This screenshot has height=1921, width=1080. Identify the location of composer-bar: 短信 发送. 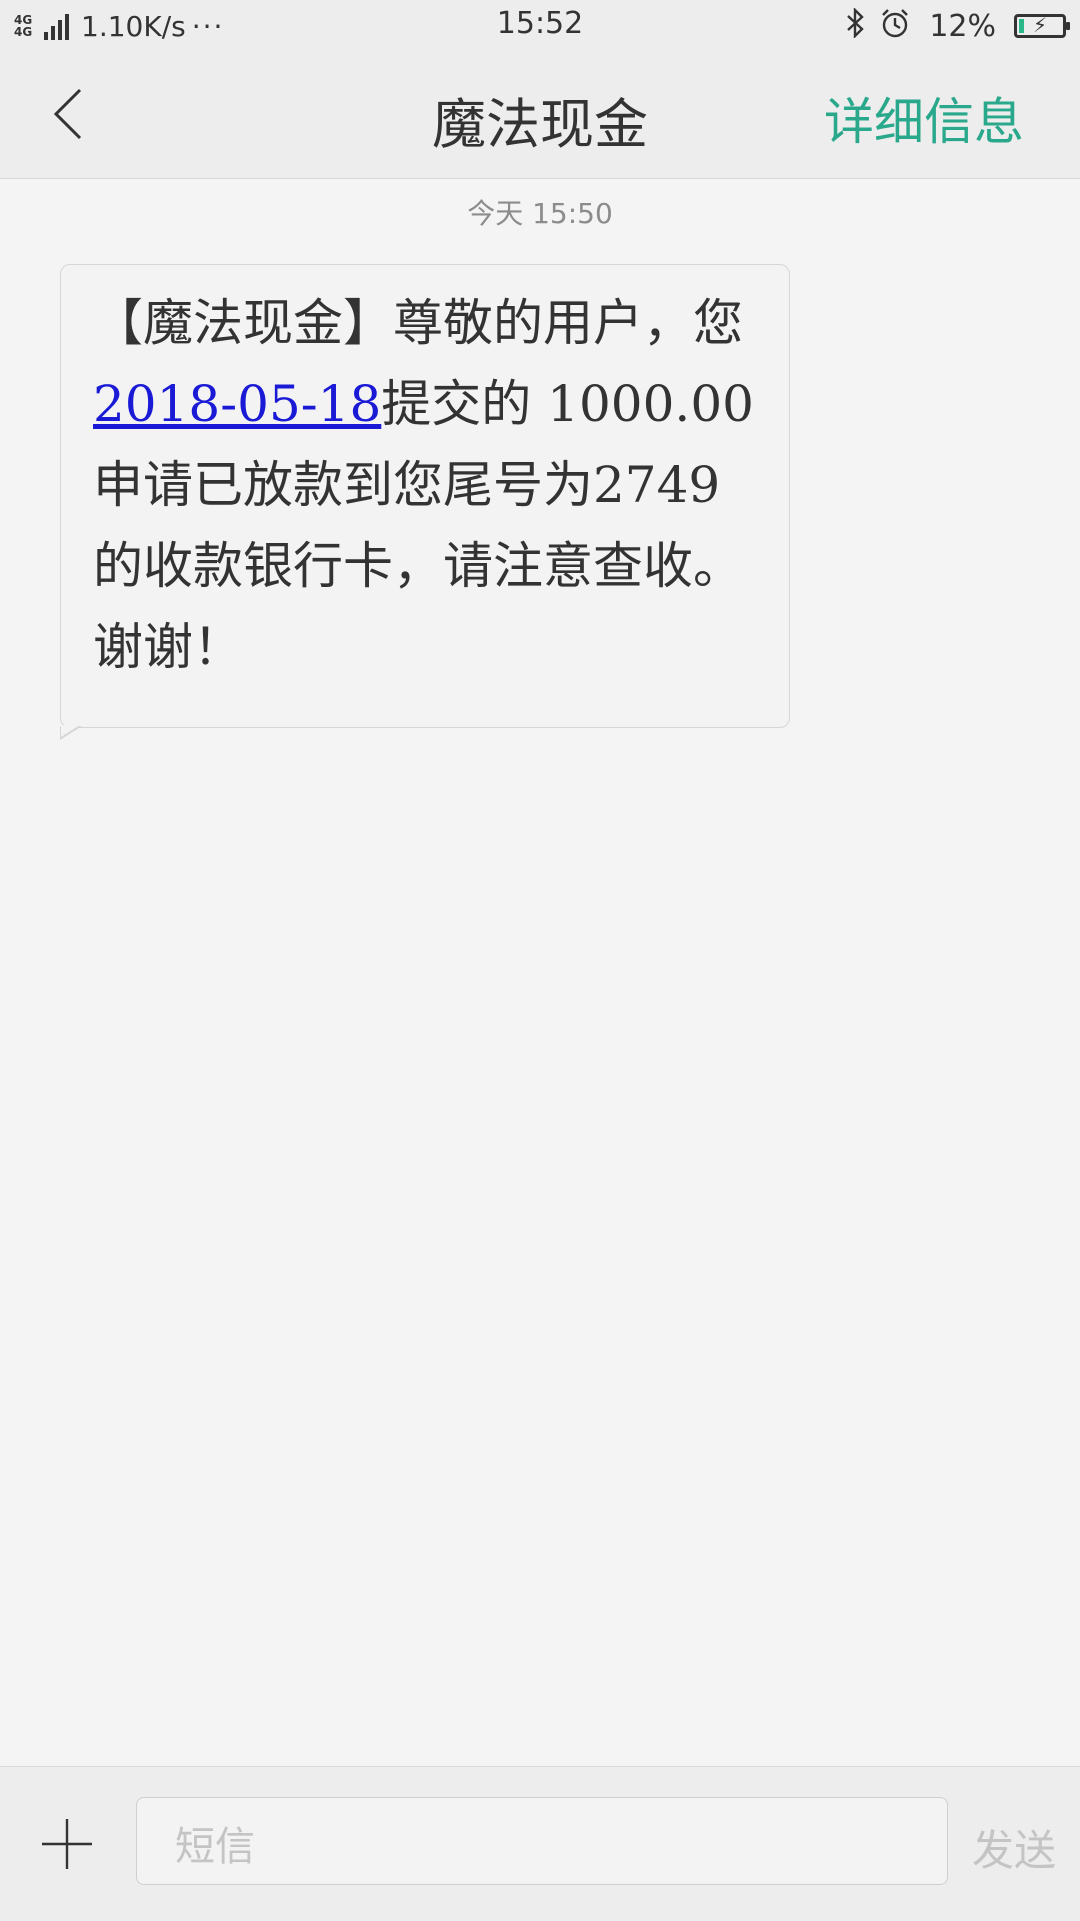
(540, 1843).